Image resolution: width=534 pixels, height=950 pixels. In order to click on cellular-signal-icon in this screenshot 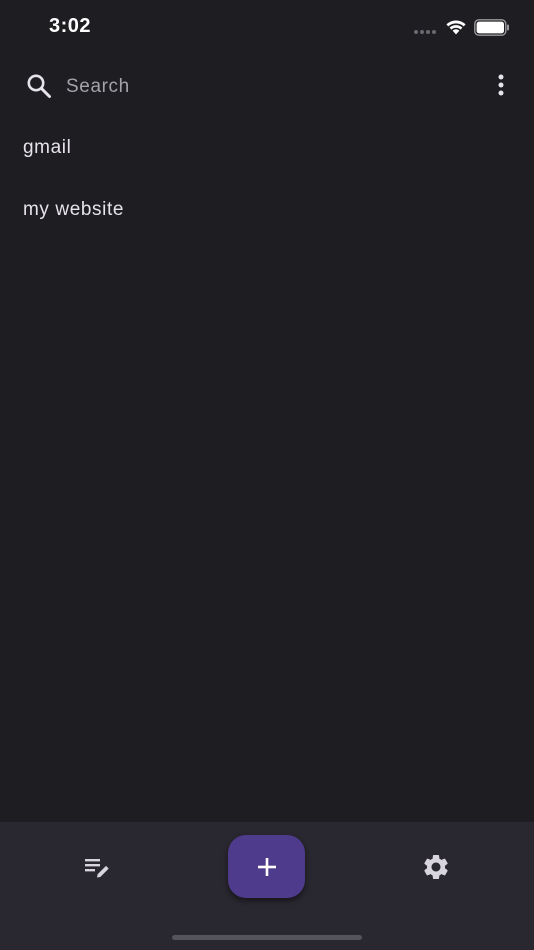, I will do `click(426, 32)`.